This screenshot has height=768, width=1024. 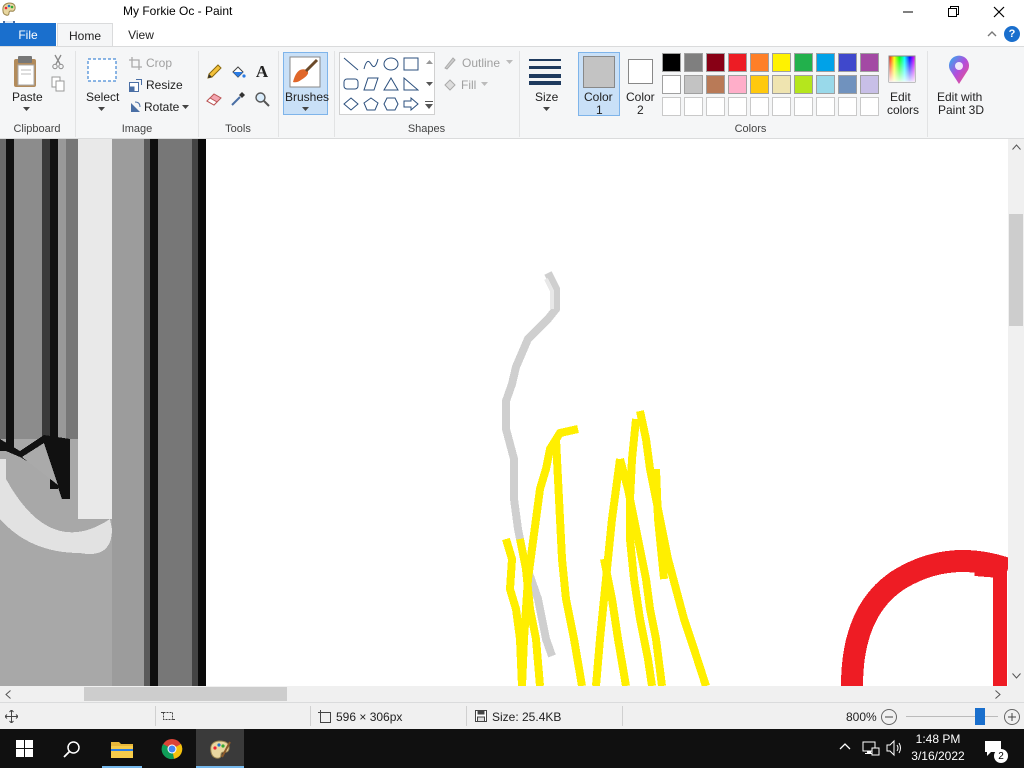 I want to click on paint-3d-icon, so click(x=959, y=70).